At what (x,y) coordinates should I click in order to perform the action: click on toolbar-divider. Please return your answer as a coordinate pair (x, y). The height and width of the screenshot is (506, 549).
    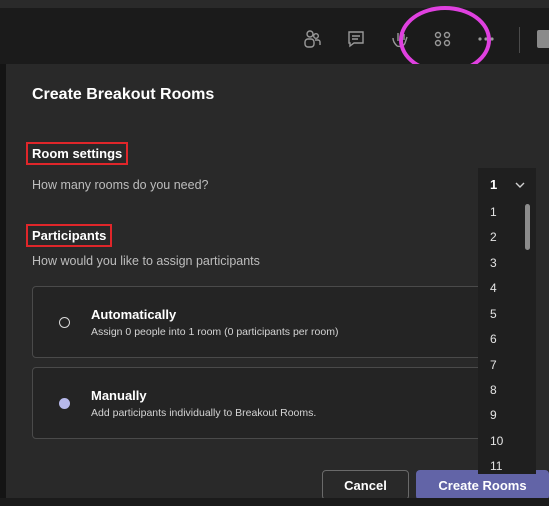
    Looking at the image, I should click on (519, 40).